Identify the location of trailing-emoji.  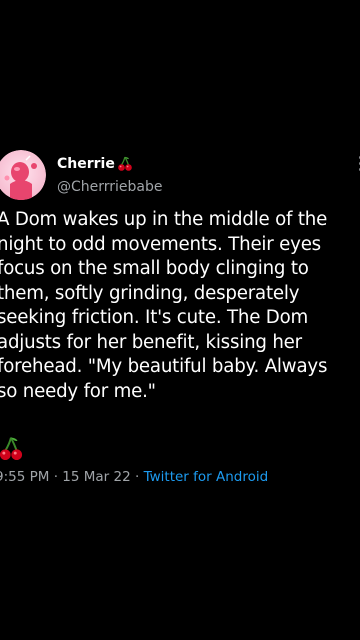
(12, 451).